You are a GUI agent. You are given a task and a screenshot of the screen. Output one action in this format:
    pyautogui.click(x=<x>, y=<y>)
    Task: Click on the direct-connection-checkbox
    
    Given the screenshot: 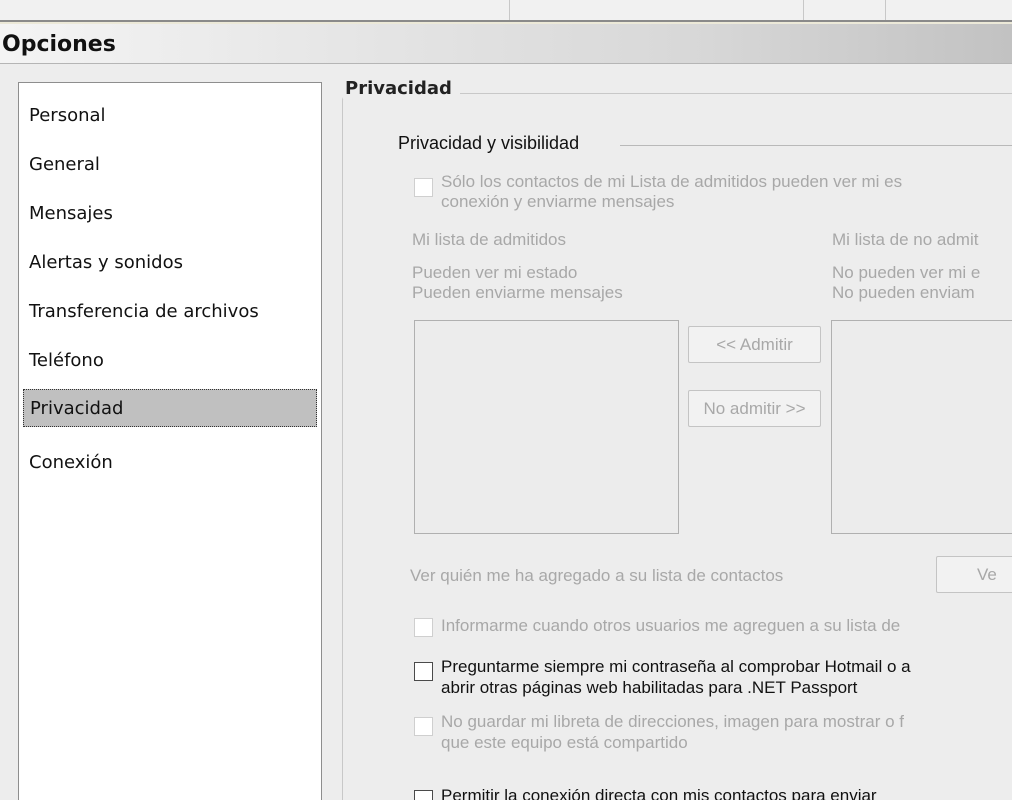 What is the action you would take?
    pyautogui.click(x=423, y=795)
    